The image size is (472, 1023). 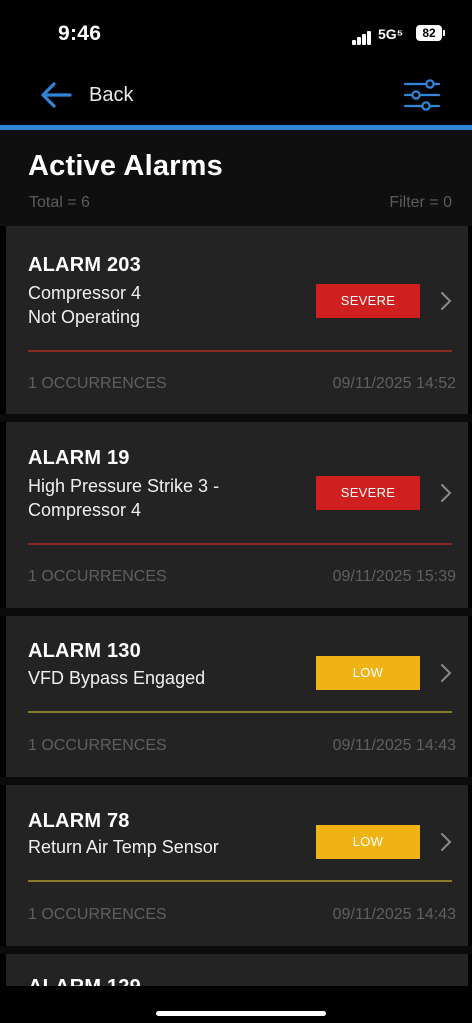 What do you see at coordinates (394, 383) in the screenshot?
I see `alarm-timestamp: 09/11/2025 14:52` at bounding box center [394, 383].